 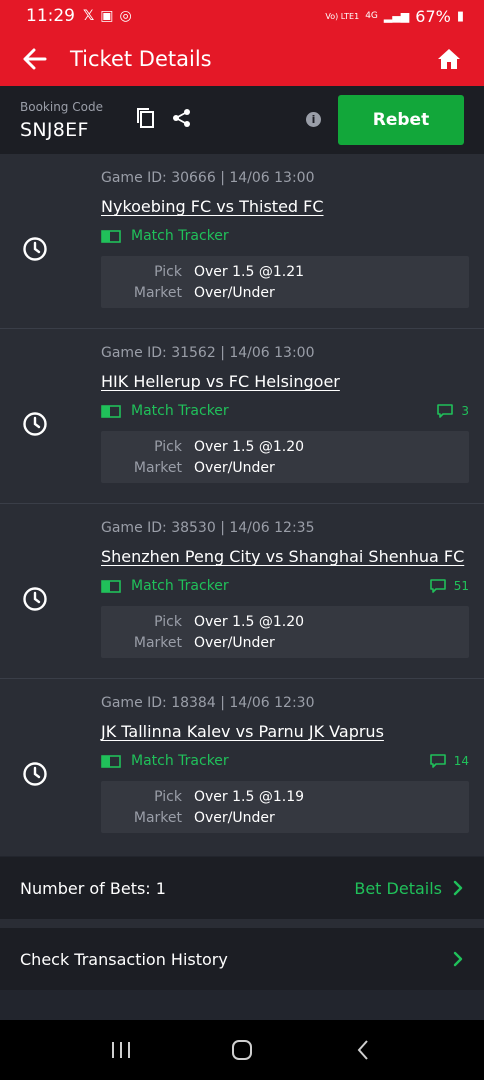 What do you see at coordinates (50, 16) in the screenshot?
I see `status-time: 11:29` at bounding box center [50, 16].